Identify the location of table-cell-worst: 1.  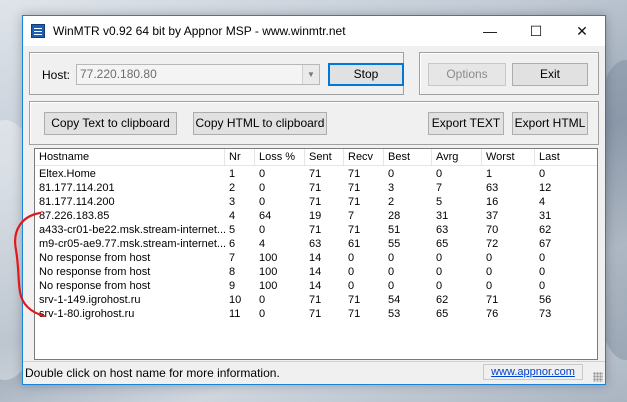
(489, 174).